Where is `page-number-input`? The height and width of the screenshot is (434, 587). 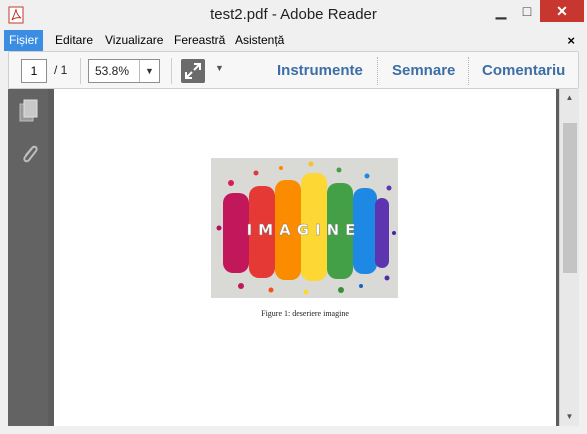 page-number-input is located at coordinates (34, 71).